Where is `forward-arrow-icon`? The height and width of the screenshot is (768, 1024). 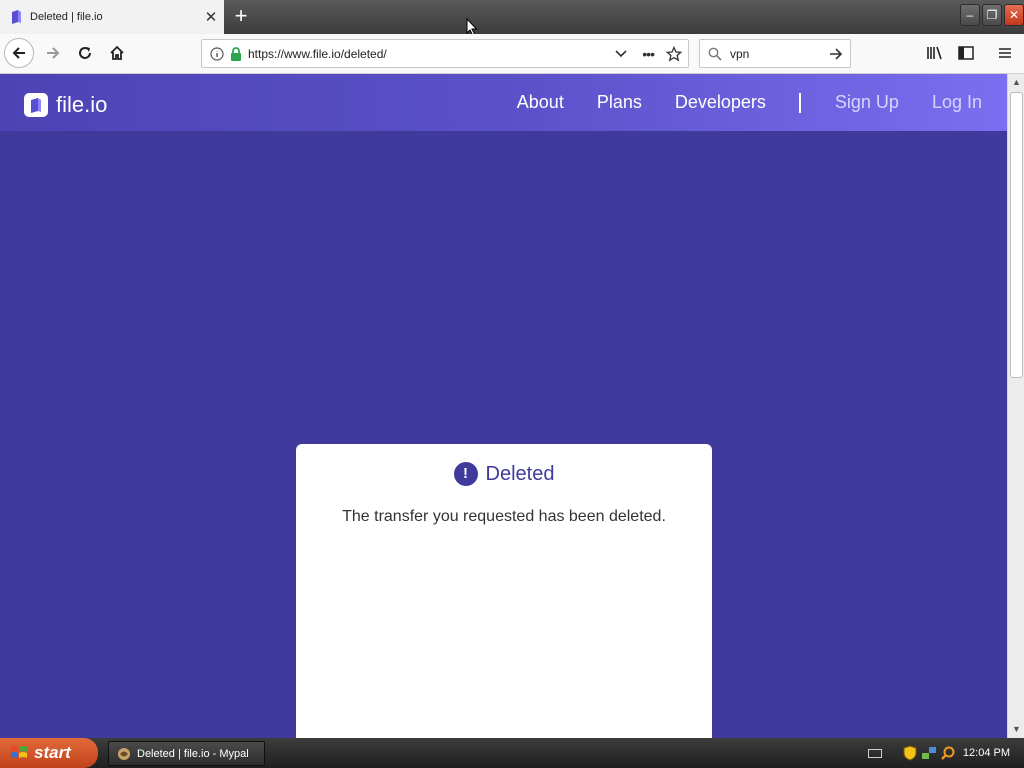 forward-arrow-icon is located at coordinates (53, 53).